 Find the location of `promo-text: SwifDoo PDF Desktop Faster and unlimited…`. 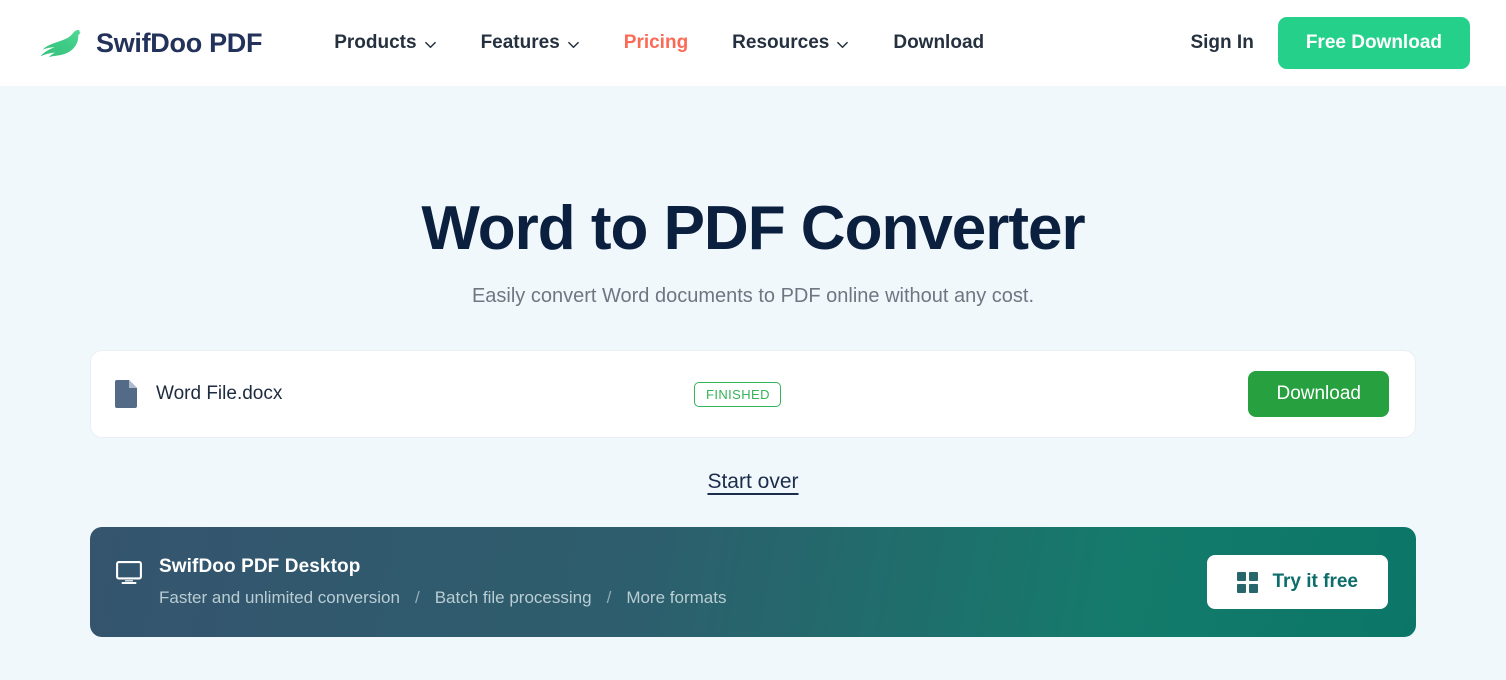

promo-text: SwifDoo PDF Desktop Faster and unlimited… is located at coordinates (442, 582).